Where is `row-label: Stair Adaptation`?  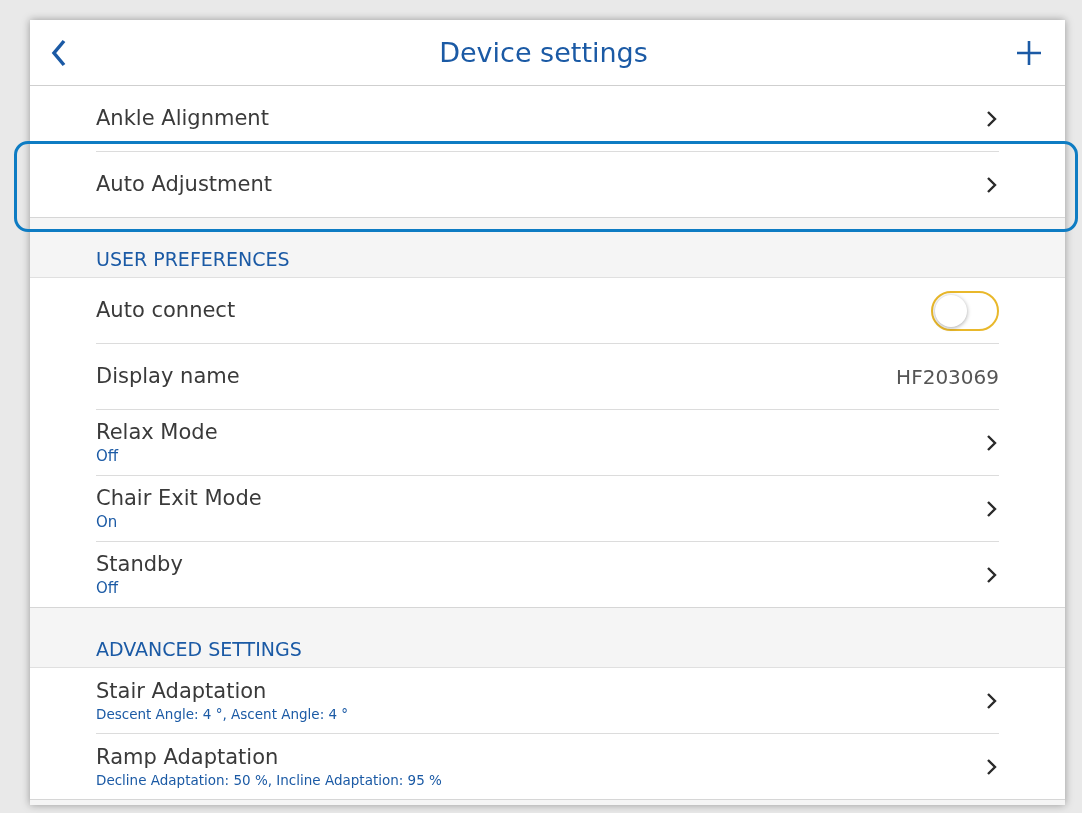
row-label: Stair Adaptation is located at coordinates (182, 691).